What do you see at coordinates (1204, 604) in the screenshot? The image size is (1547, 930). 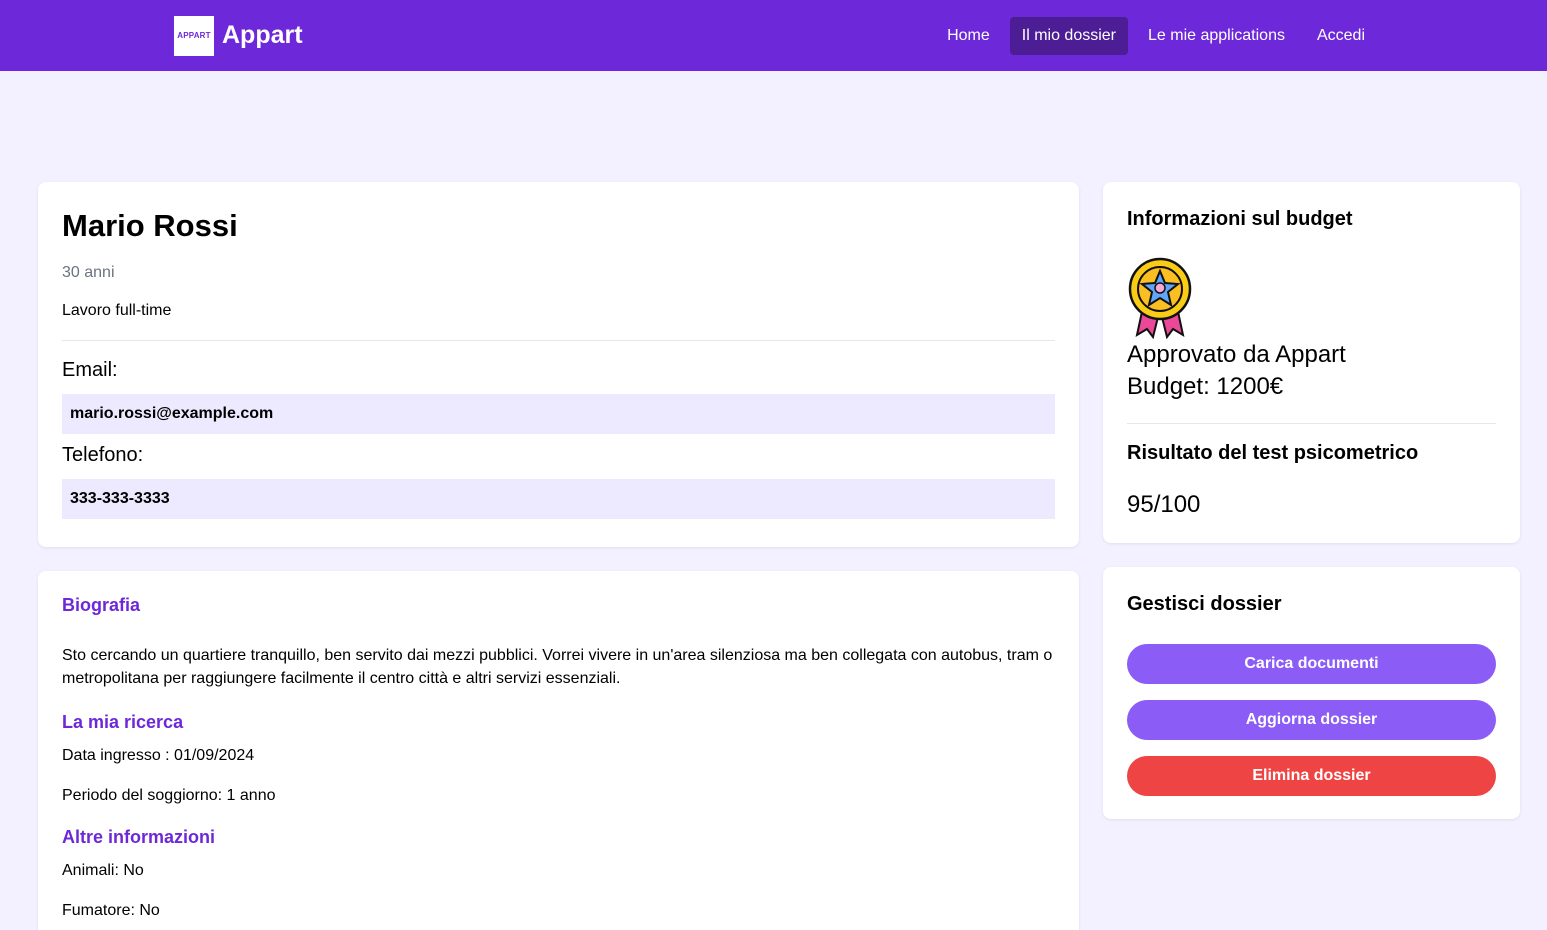 I see `manage-title: Gestisci dossier` at bounding box center [1204, 604].